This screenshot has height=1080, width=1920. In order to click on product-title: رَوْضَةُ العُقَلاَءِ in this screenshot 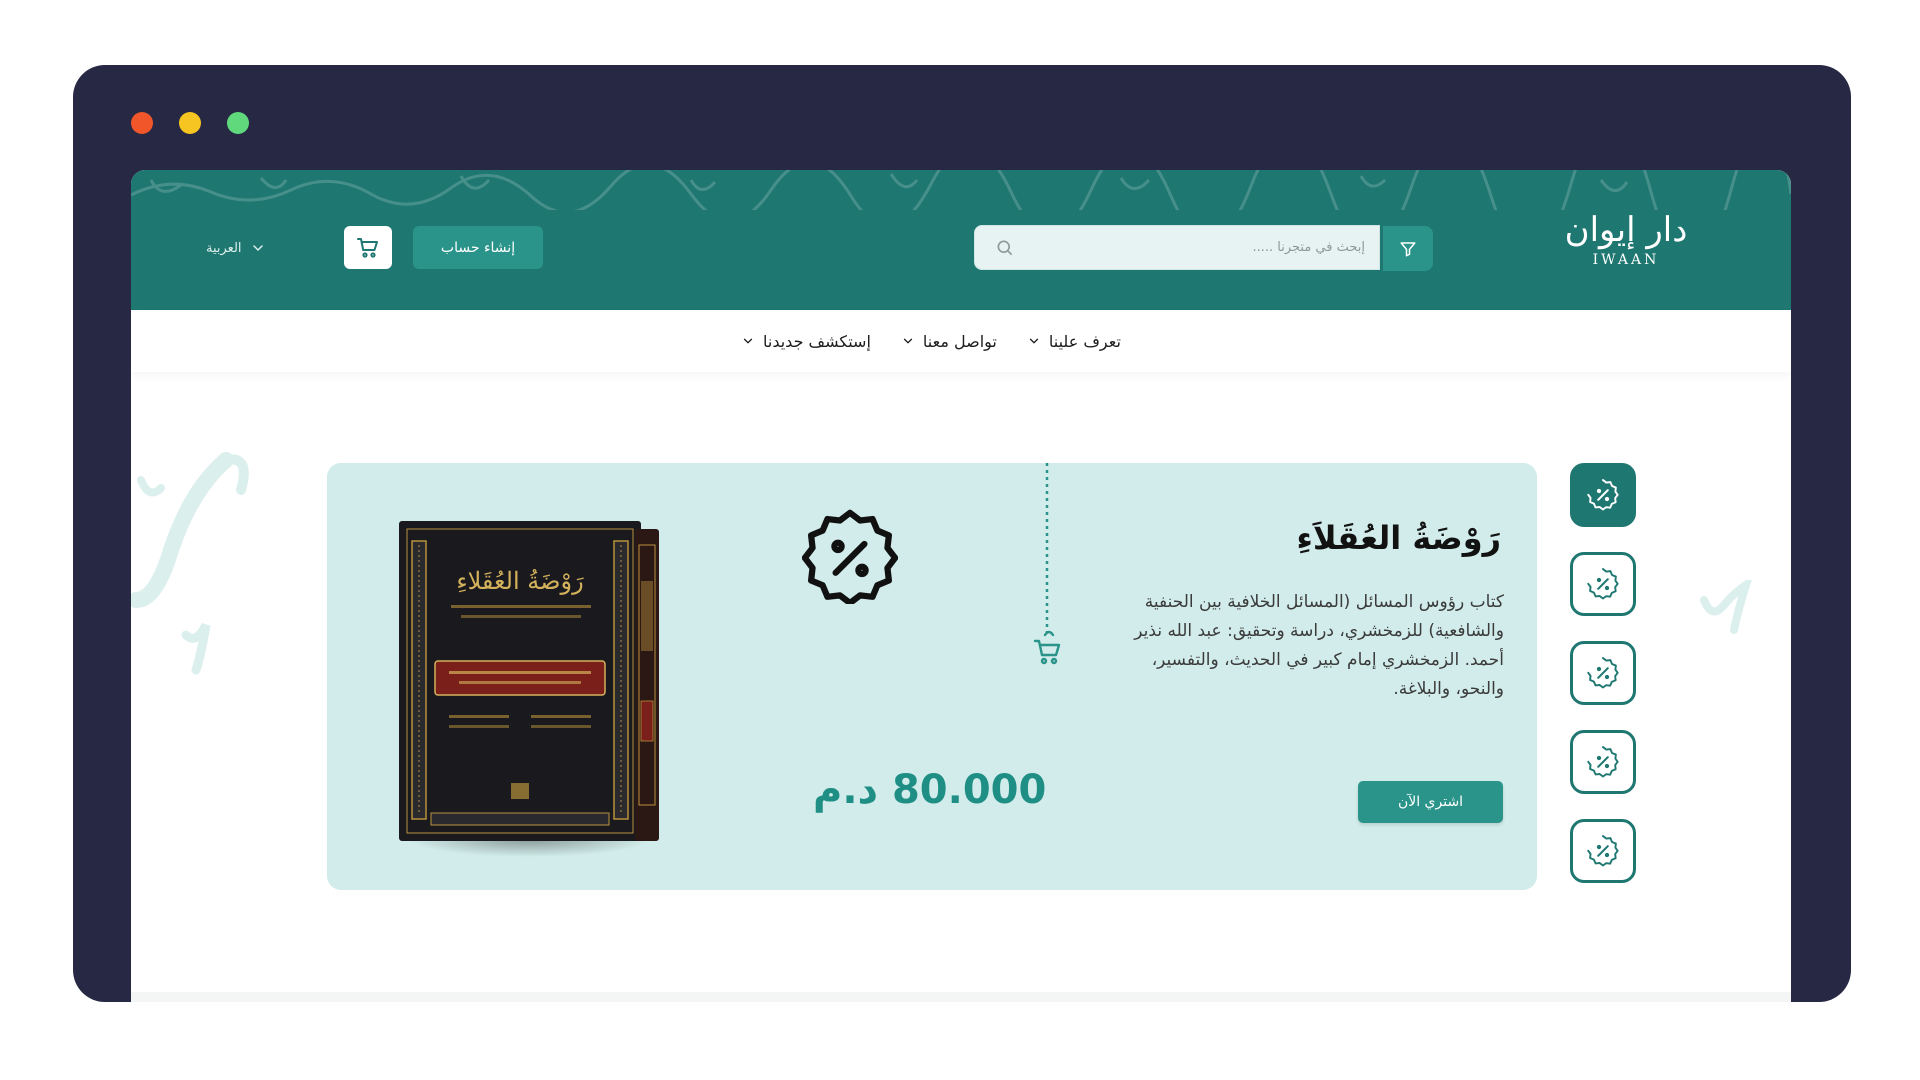, I will do `click(1398, 538)`.